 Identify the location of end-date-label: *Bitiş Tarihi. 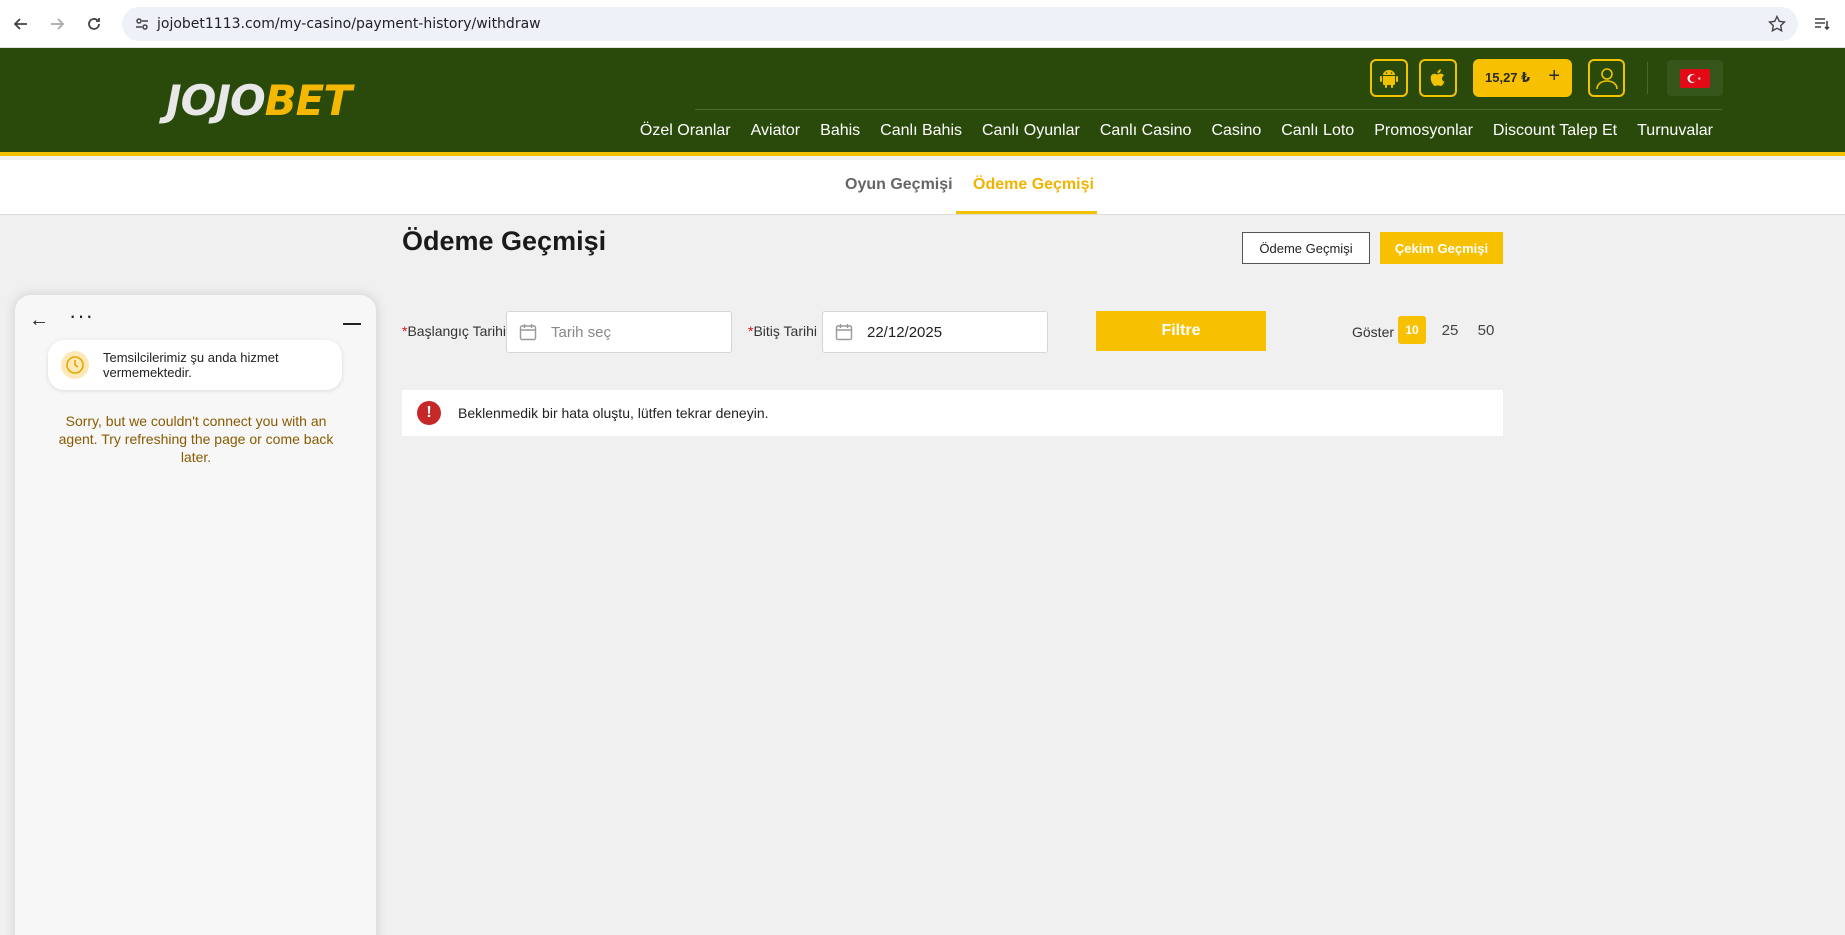
(782, 331).